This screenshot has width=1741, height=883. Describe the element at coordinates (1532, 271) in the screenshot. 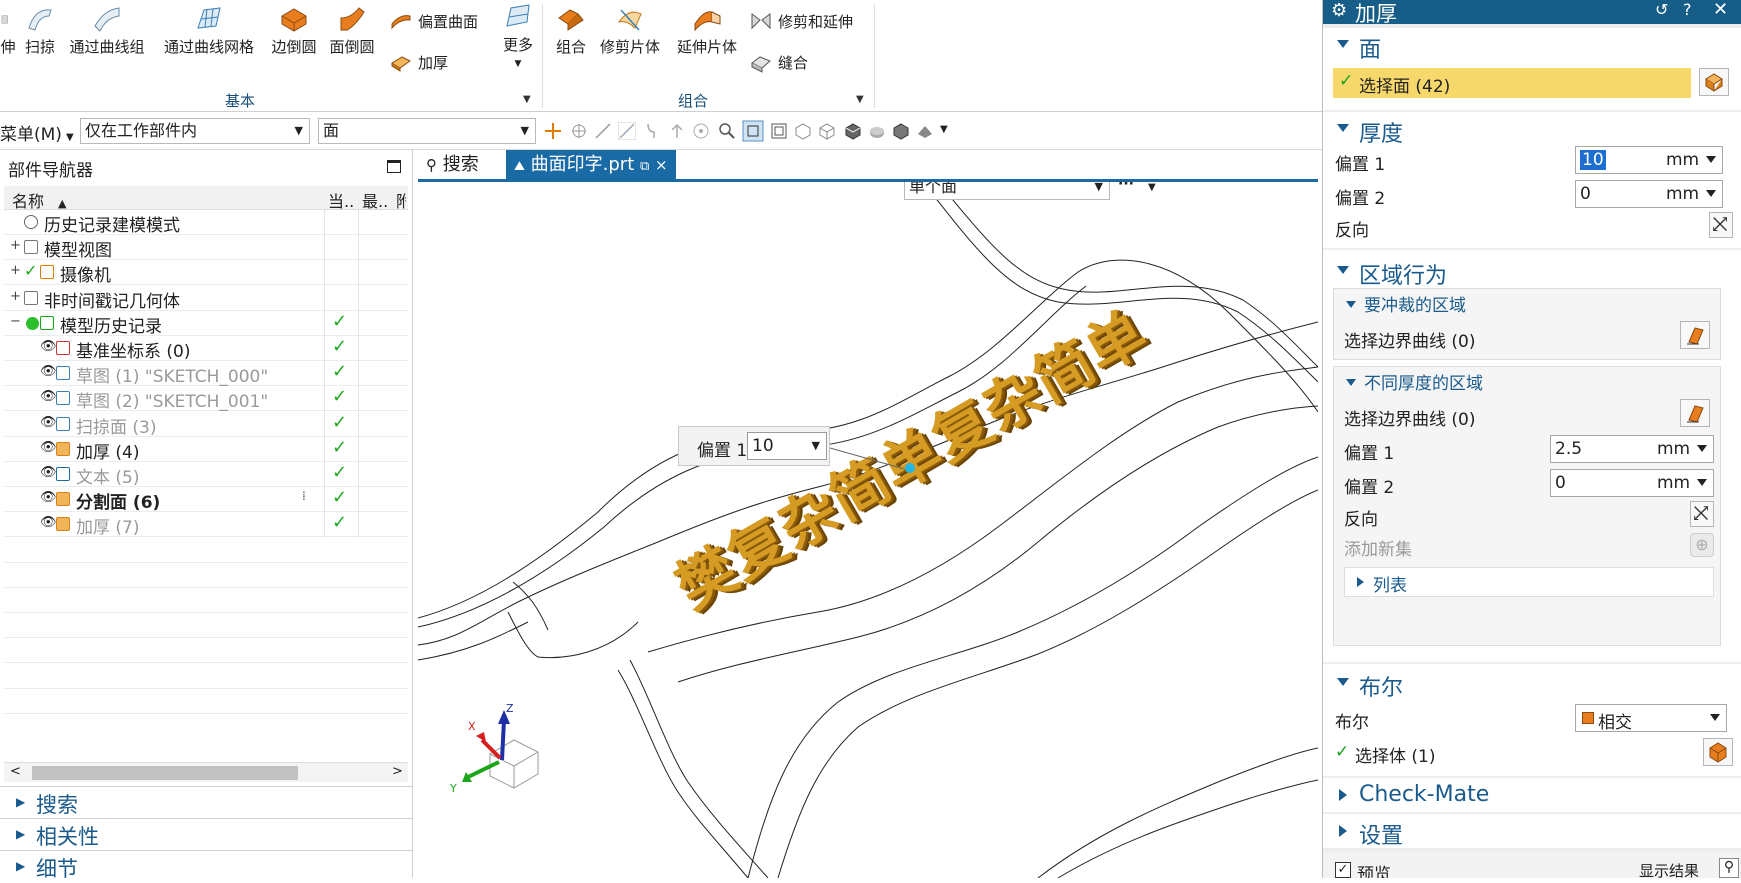

I see `region-section-header: 区域行为` at that location.